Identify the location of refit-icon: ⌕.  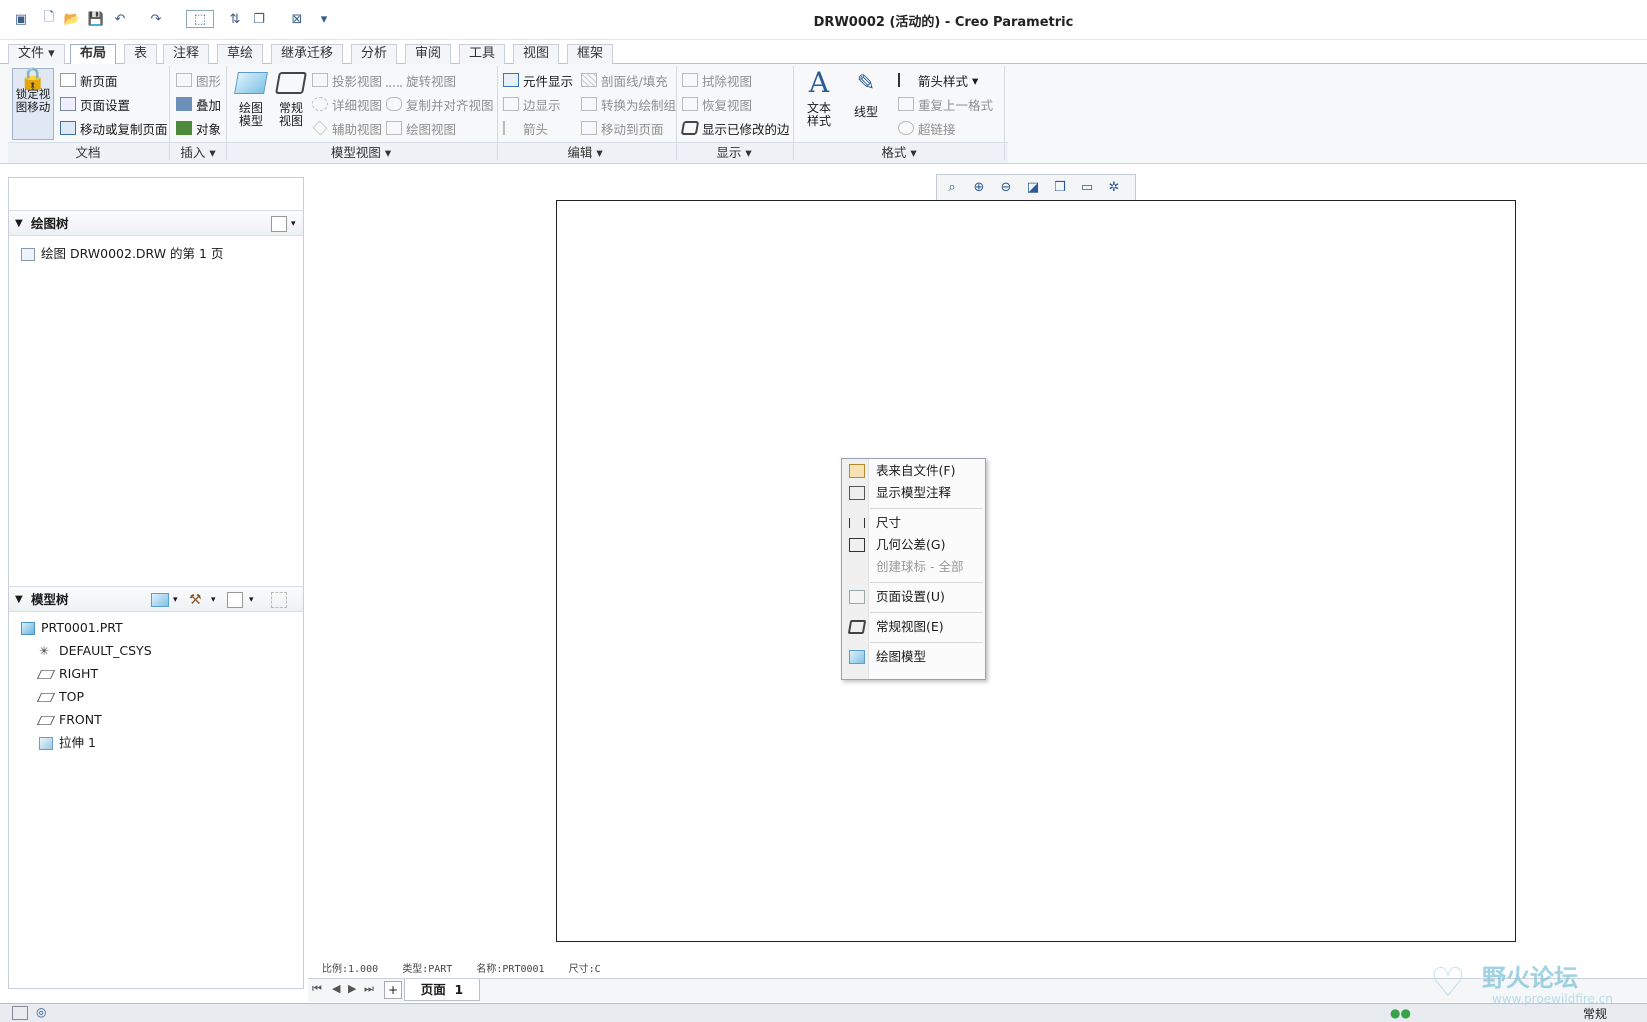
(952, 188).